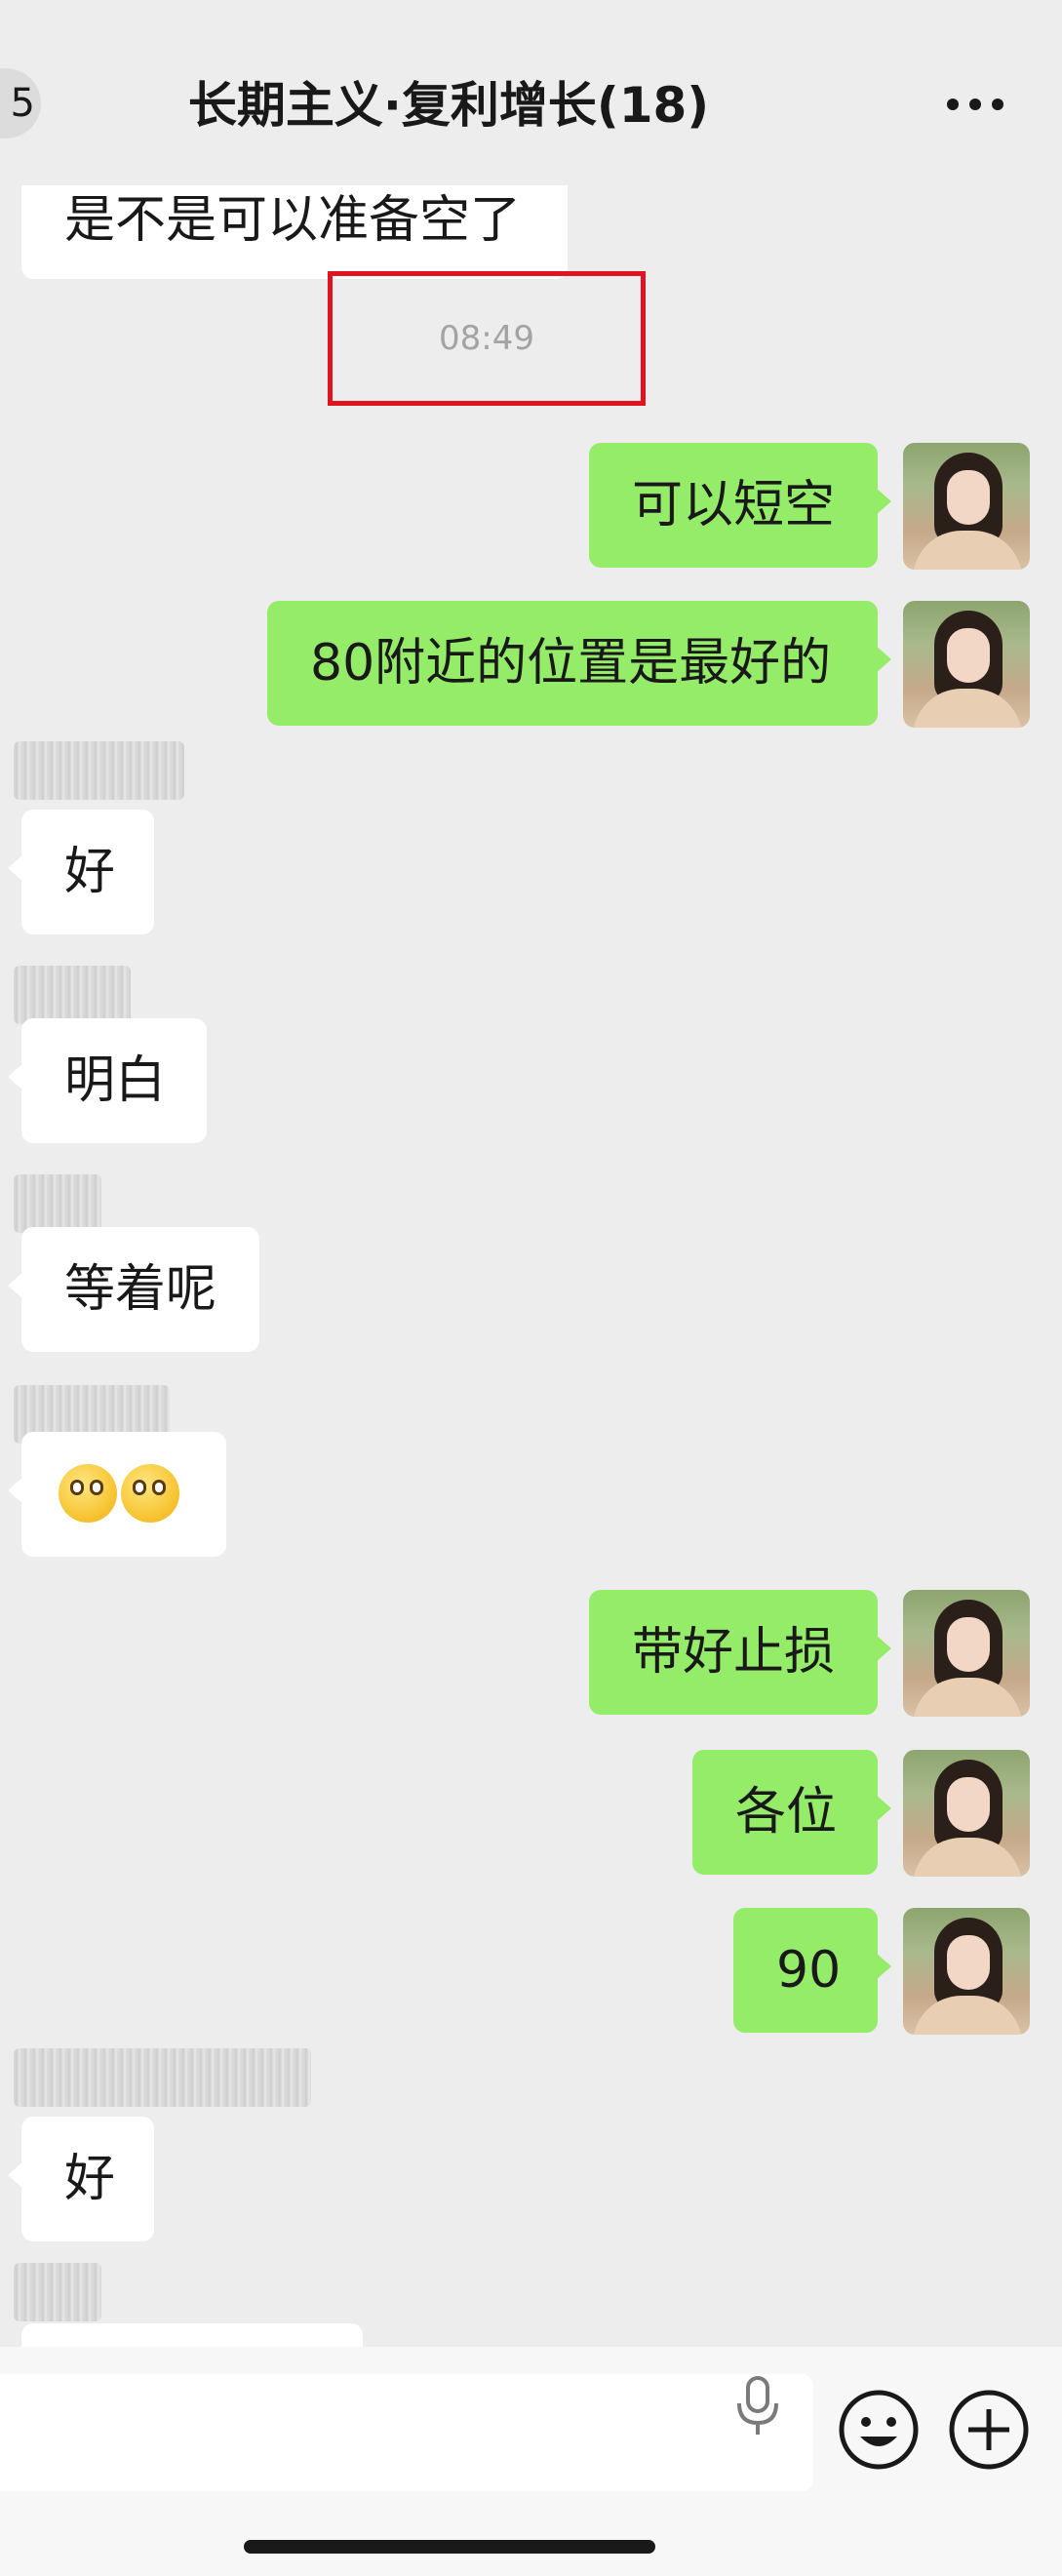 The image size is (1062, 2576). I want to click on input-bar, so click(531, 2461).